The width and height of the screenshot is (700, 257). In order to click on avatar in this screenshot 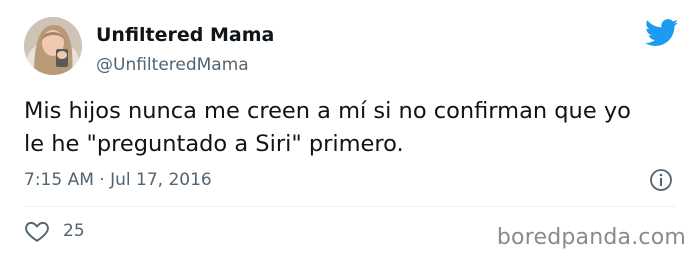, I will do `click(53, 46)`.